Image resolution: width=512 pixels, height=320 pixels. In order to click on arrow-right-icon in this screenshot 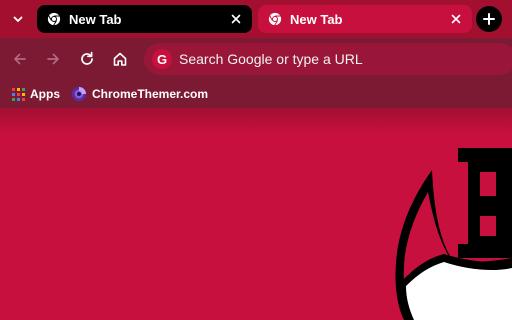, I will do `click(53, 59)`.